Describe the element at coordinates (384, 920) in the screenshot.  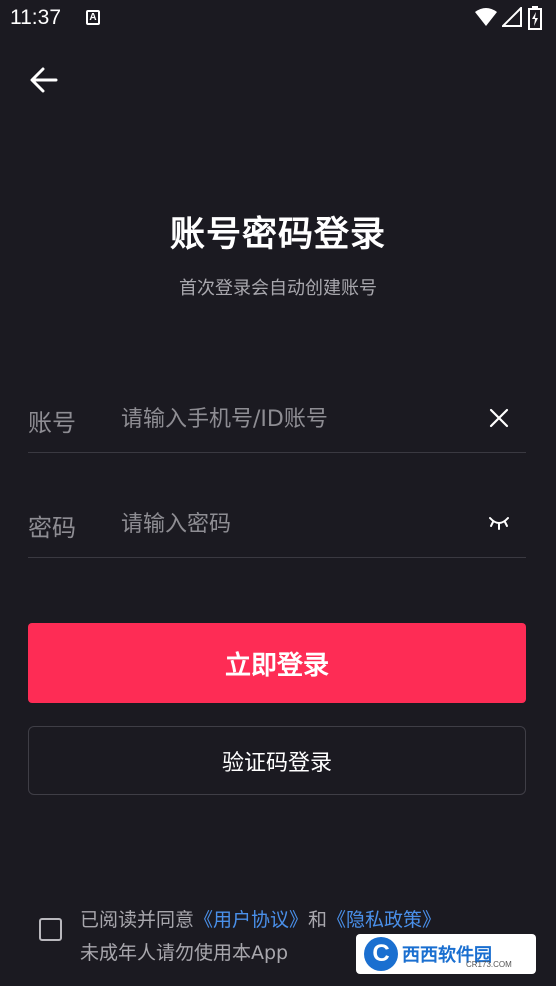
I see `privacy-policy-link: 《隐私政策》` at that location.